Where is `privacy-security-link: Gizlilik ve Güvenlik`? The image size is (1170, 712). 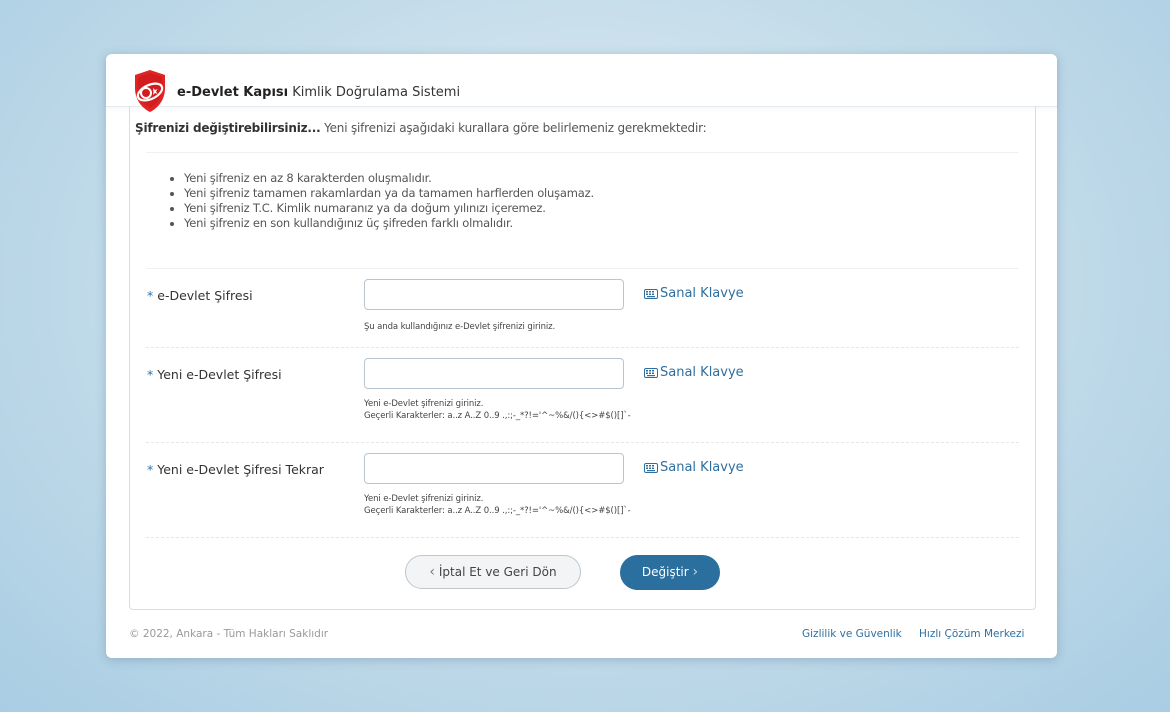 privacy-security-link: Gizlilik ve Güvenlik is located at coordinates (852, 634).